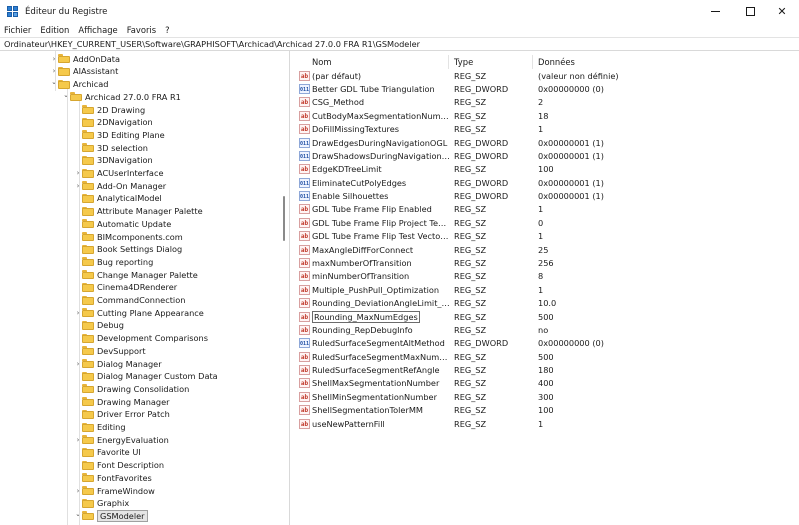 This screenshot has height=525, width=799. What do you see at coordinates (547, 383) in the screenshot?
I see `value-row: ab ShellMaxSegmentationNumber REG_SZ 400` at bounding box center [547, 383].